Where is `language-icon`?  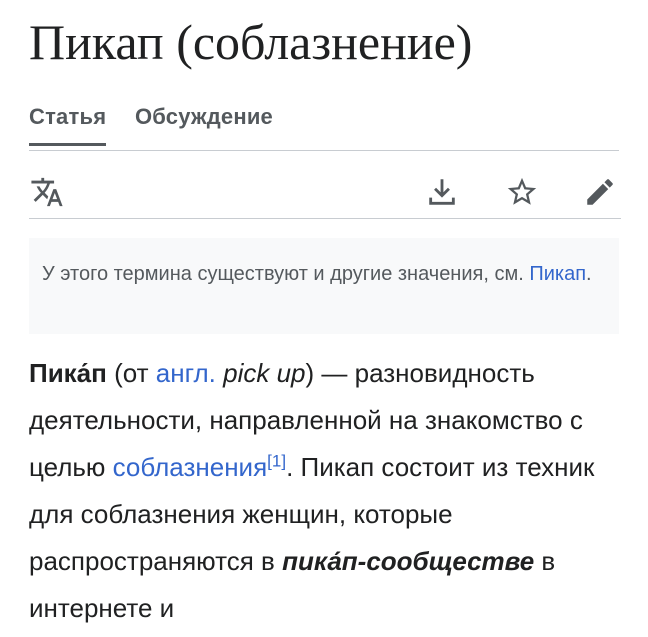 language-icon is located at coordinates (47, 192).